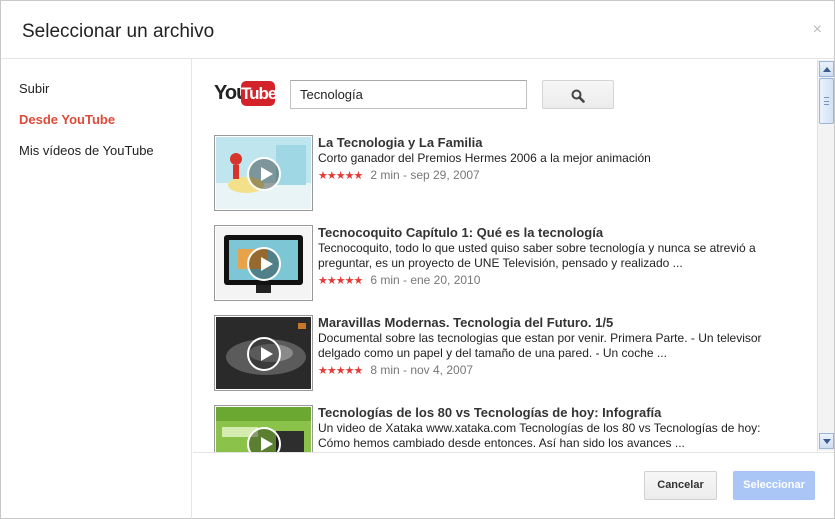 Image resolution: width=835 pixels, height=519 pixels. What do you see at coordinates (400, 142) in the screenshot?
I see `video-title: La Tecnologia y La Familia` at bounding box center [400, 142].